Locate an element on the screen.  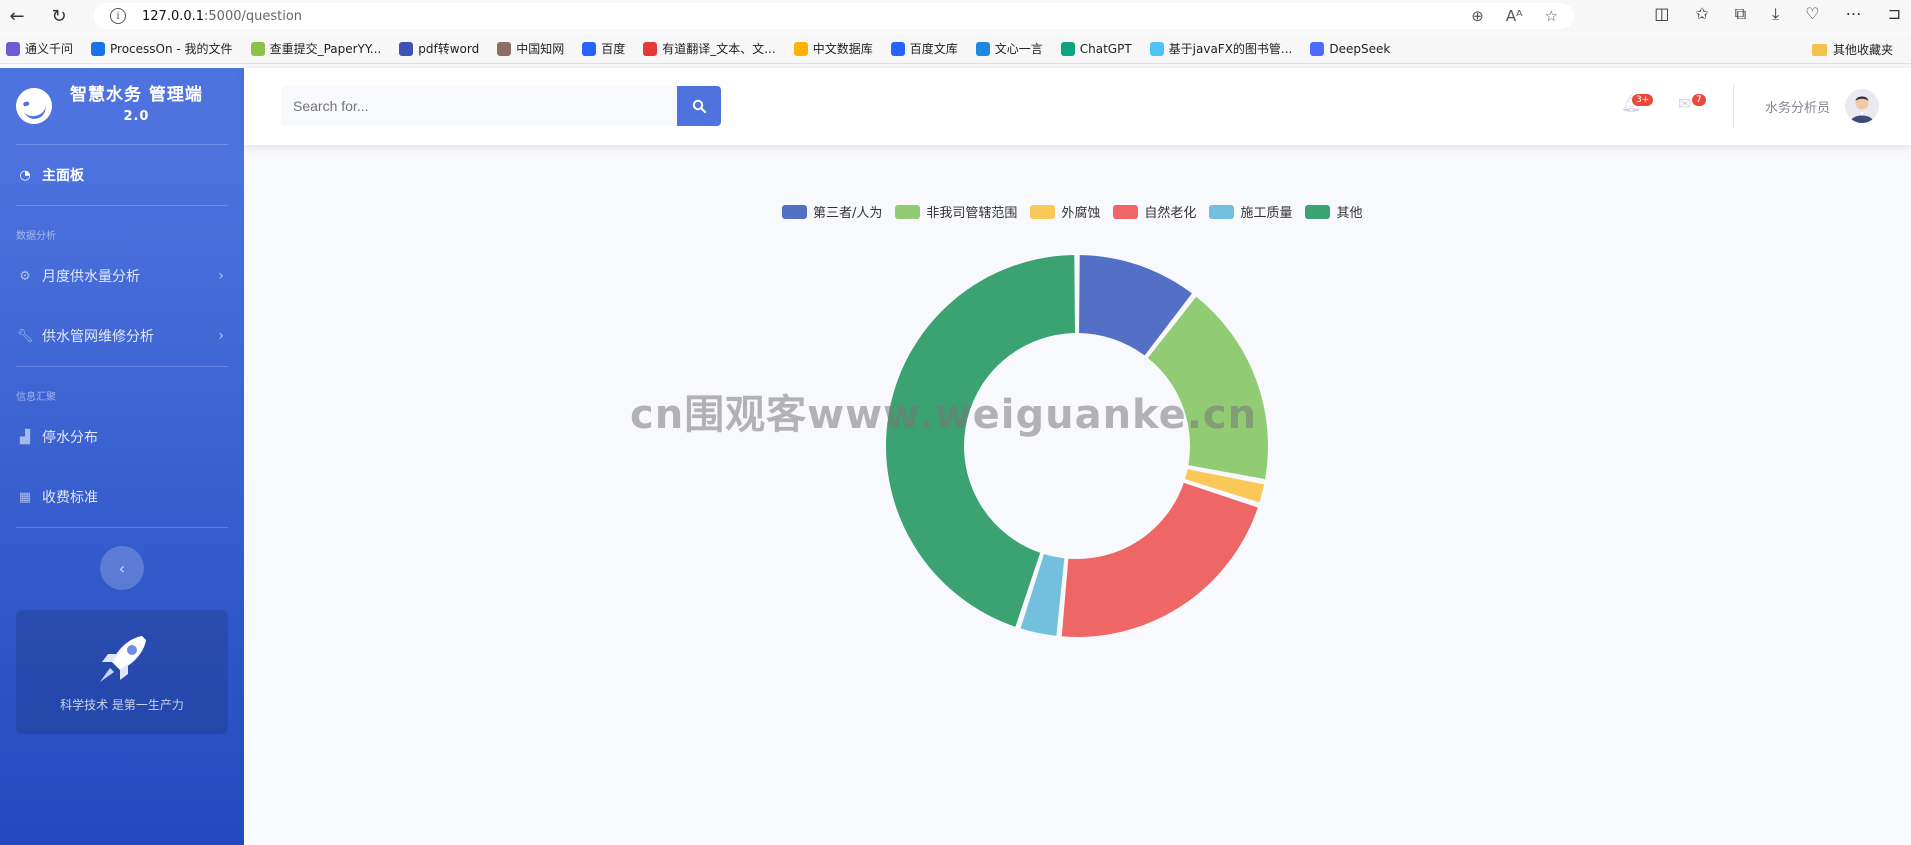
other-bookmarks-folder: 其他收藏夹 is located at coordinates (1852, 49).